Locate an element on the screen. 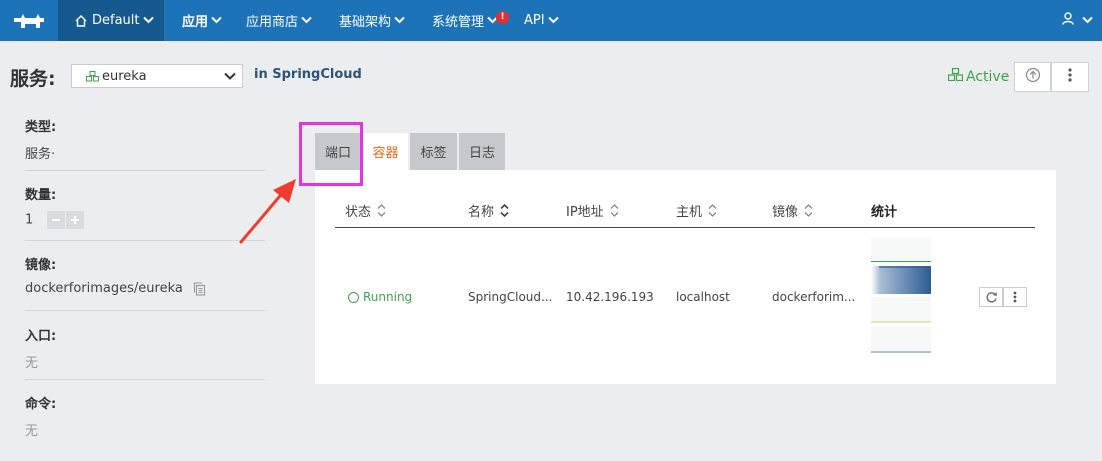 The image size is (1102, 461). image-info: 镜像: dockerforimages/eureka is located at coordinates (145, 275).